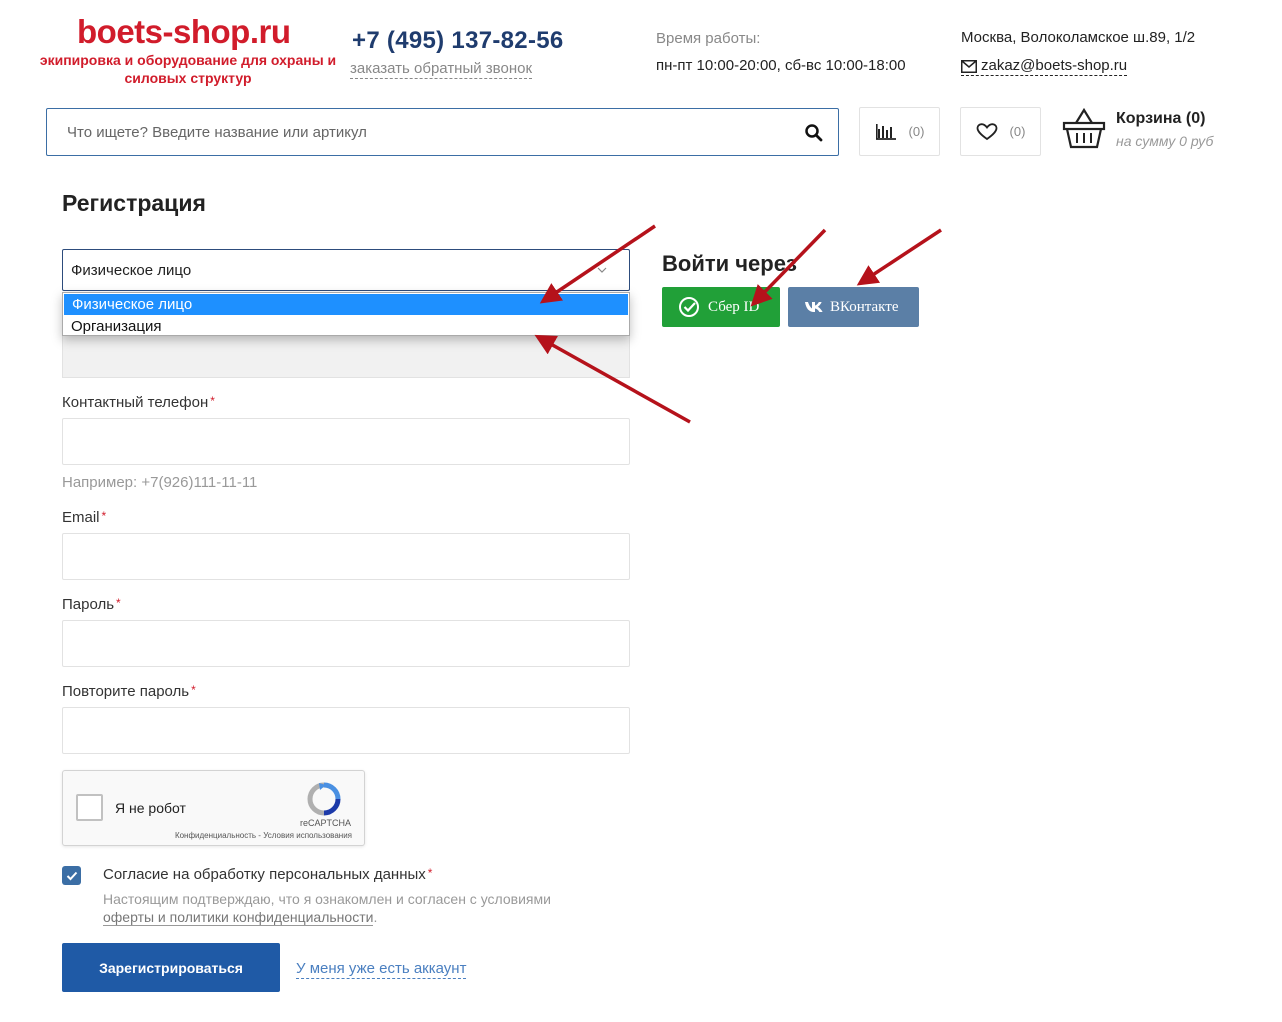 The height and width of the screenshot is (1022, 1282). Describe the element at coordinates (729, 263) in the screenshot. I see `login-via-title: Войти через` at that location.